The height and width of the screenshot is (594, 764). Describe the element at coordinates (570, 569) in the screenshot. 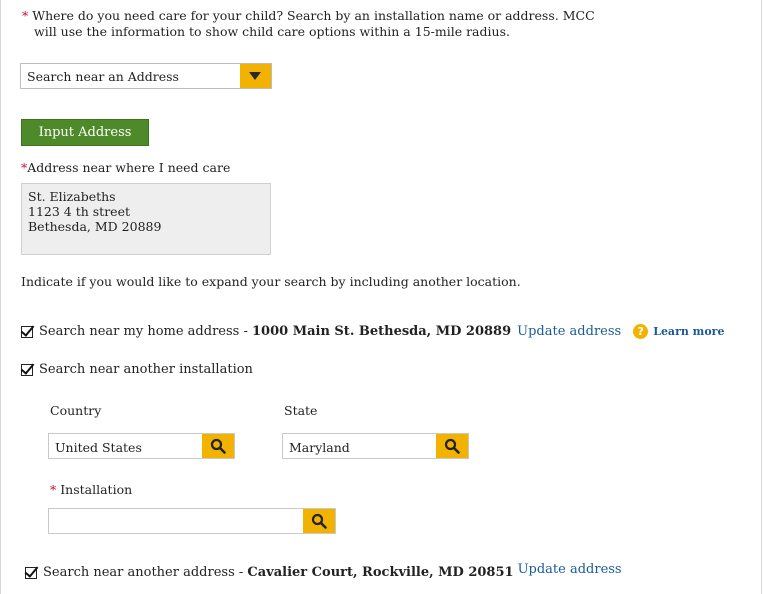

I see `update-another-address-link: Update address` at that location.